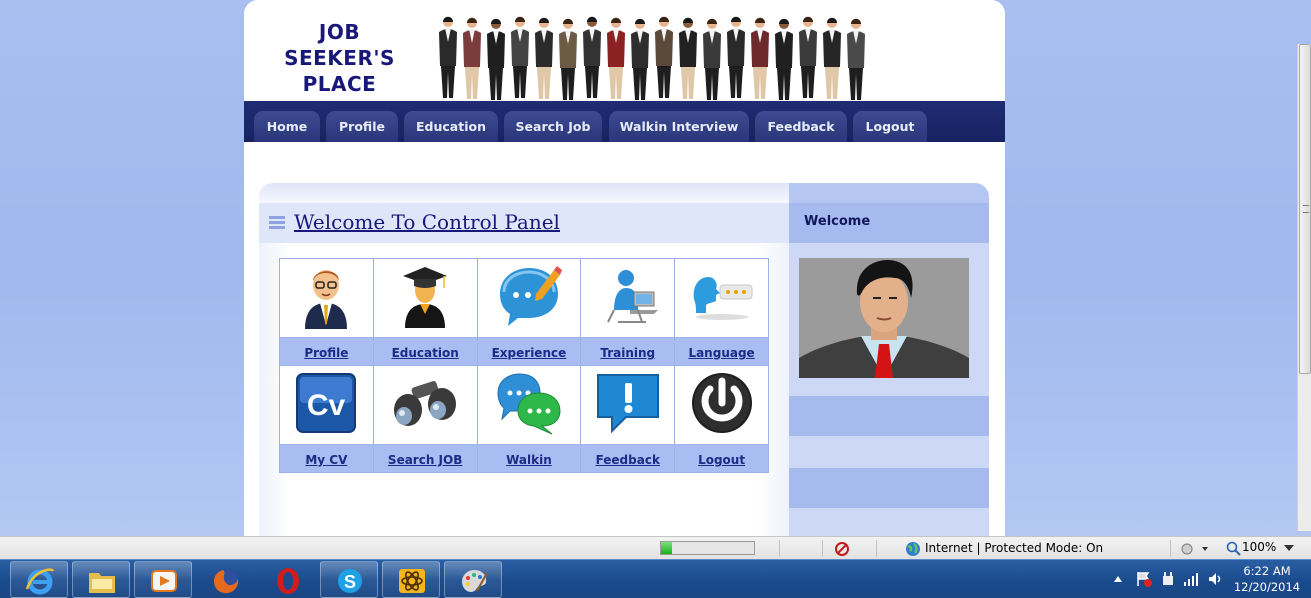 Image resolution: width=1311 pixels, height=598 pixels. What do you see at coordinates (842, 549) in the screenshot?
I see `popup-blocked-icon` at bounding box center [842, 549].